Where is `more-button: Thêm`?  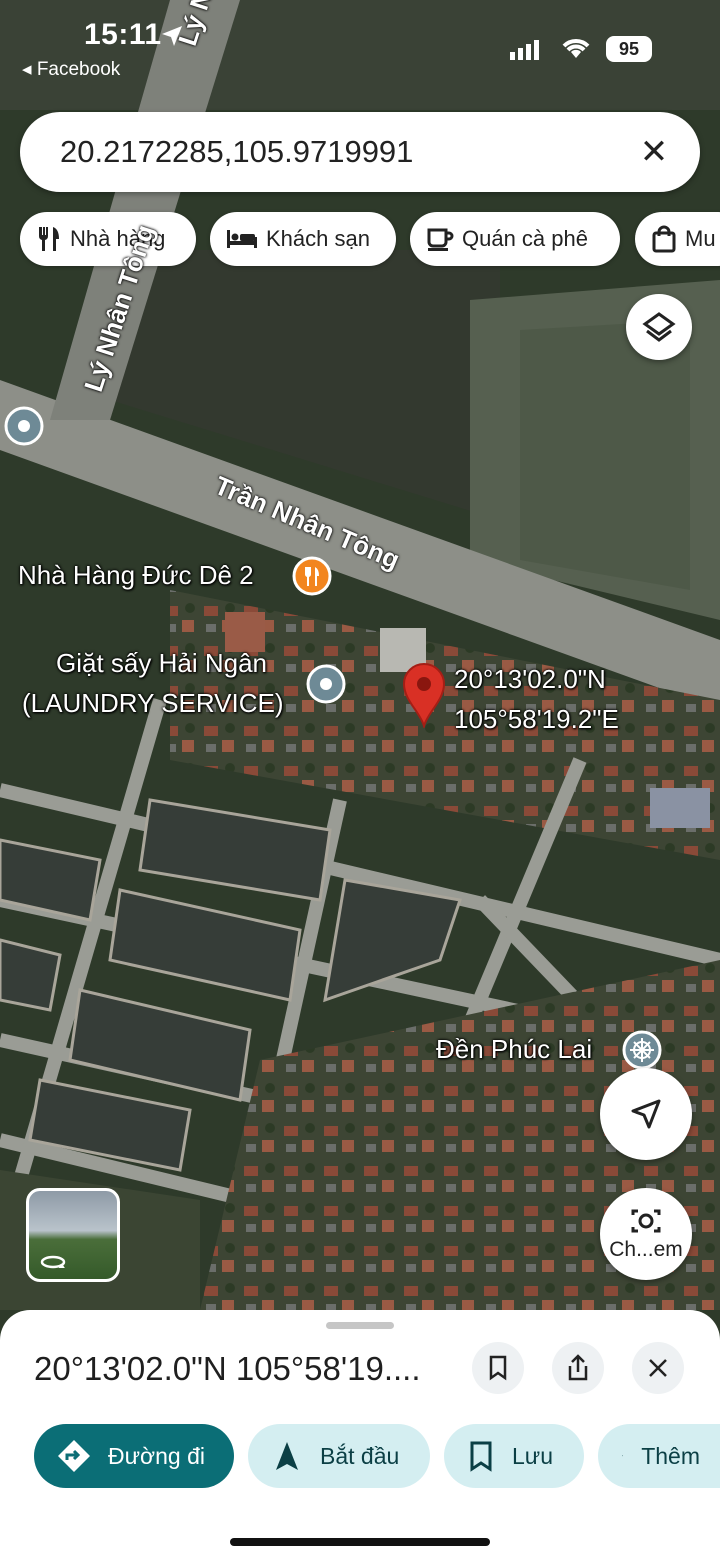 more-button: Thêm is located at coordinates (659, 1456).